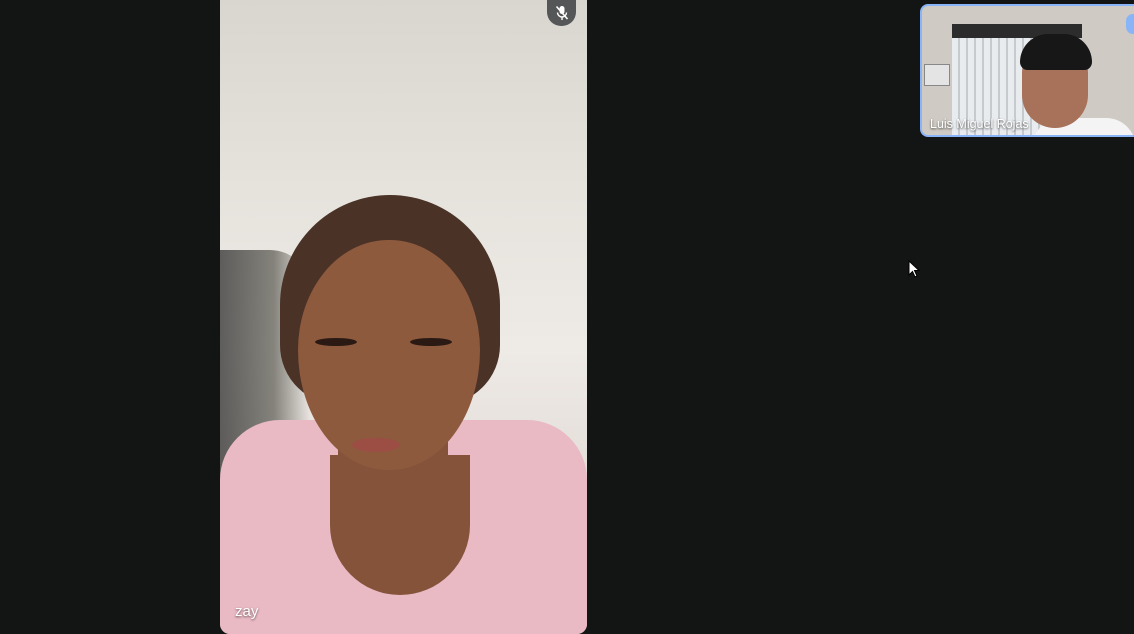 This screenshot has height=634, width=1134. What do you see at coordinates (1130, 24) in the screenshot?
I see `self-view-menu-button` at bounding box center [1130, 24].